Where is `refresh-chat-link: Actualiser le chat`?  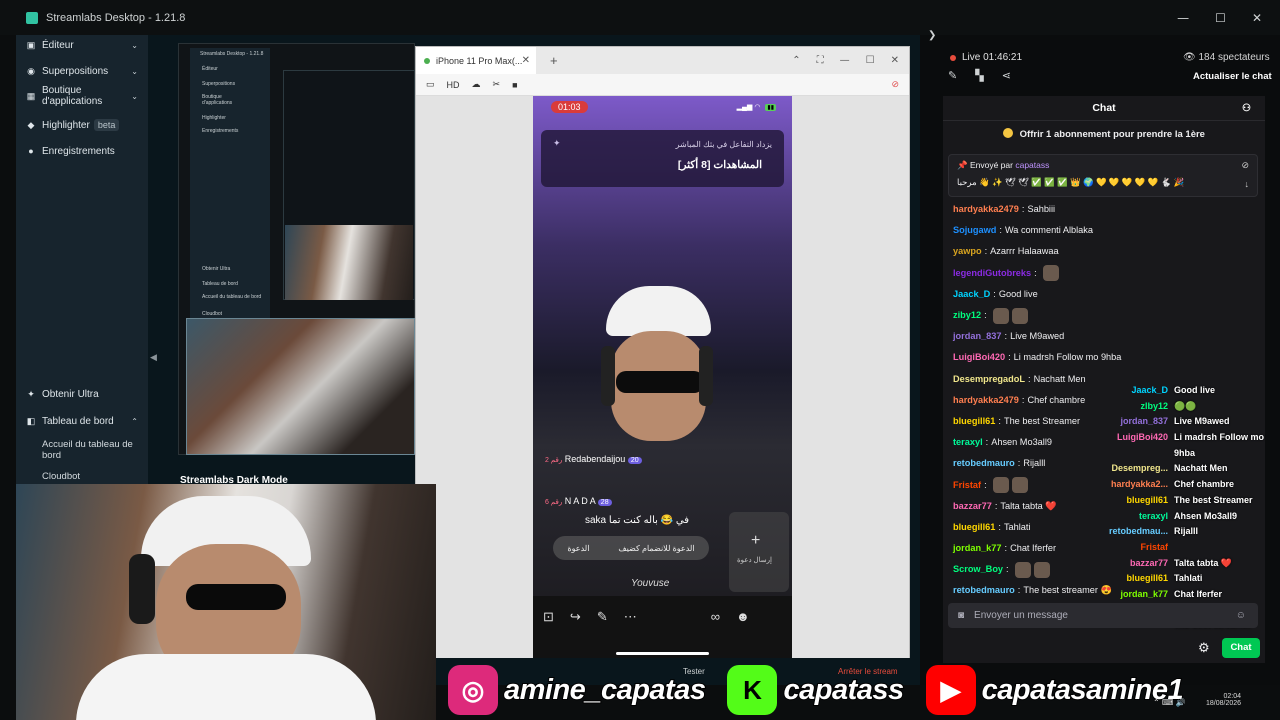 refresh-chat-link: Actualiser le chat is located at coordinates (1232, 76).